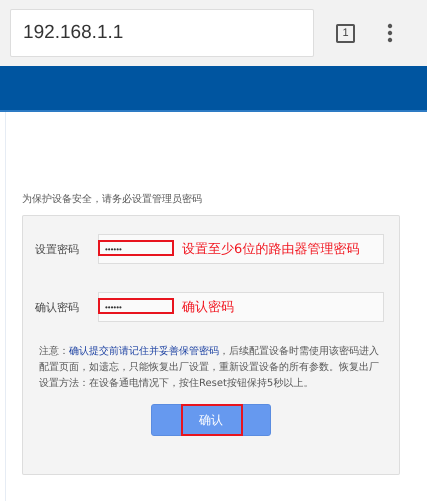 This screenshot has width=427, height=501. What do you see at coordinates (112, 199) in the screenshot?
I see `intro-text: 为保护设备安全，请务必设置管理员密码` at bounding box center [112, 199].